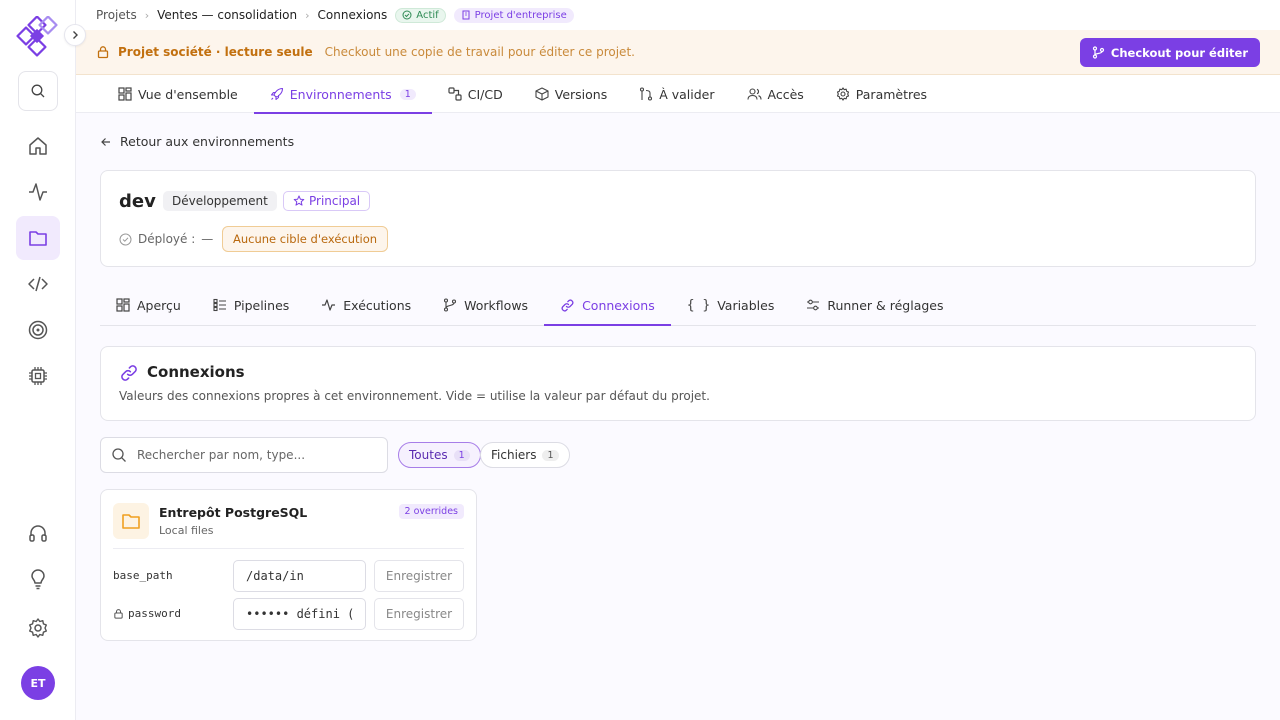 The height and width of the screenshot is (720, 1280). I want to click on divider, so click(288, 548).